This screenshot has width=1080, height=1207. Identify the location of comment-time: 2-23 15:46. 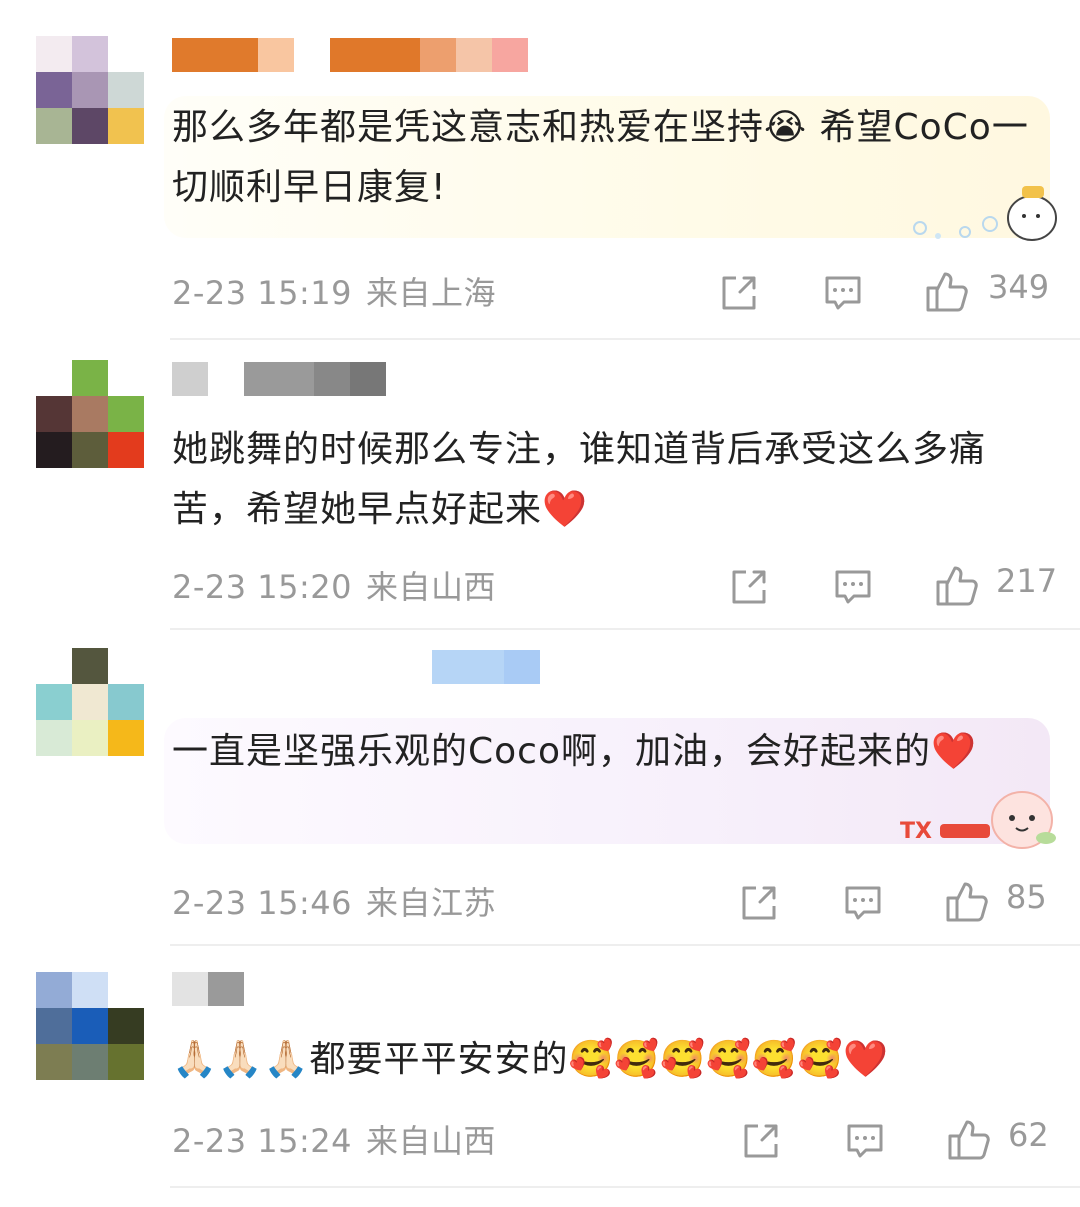
(262, 903).